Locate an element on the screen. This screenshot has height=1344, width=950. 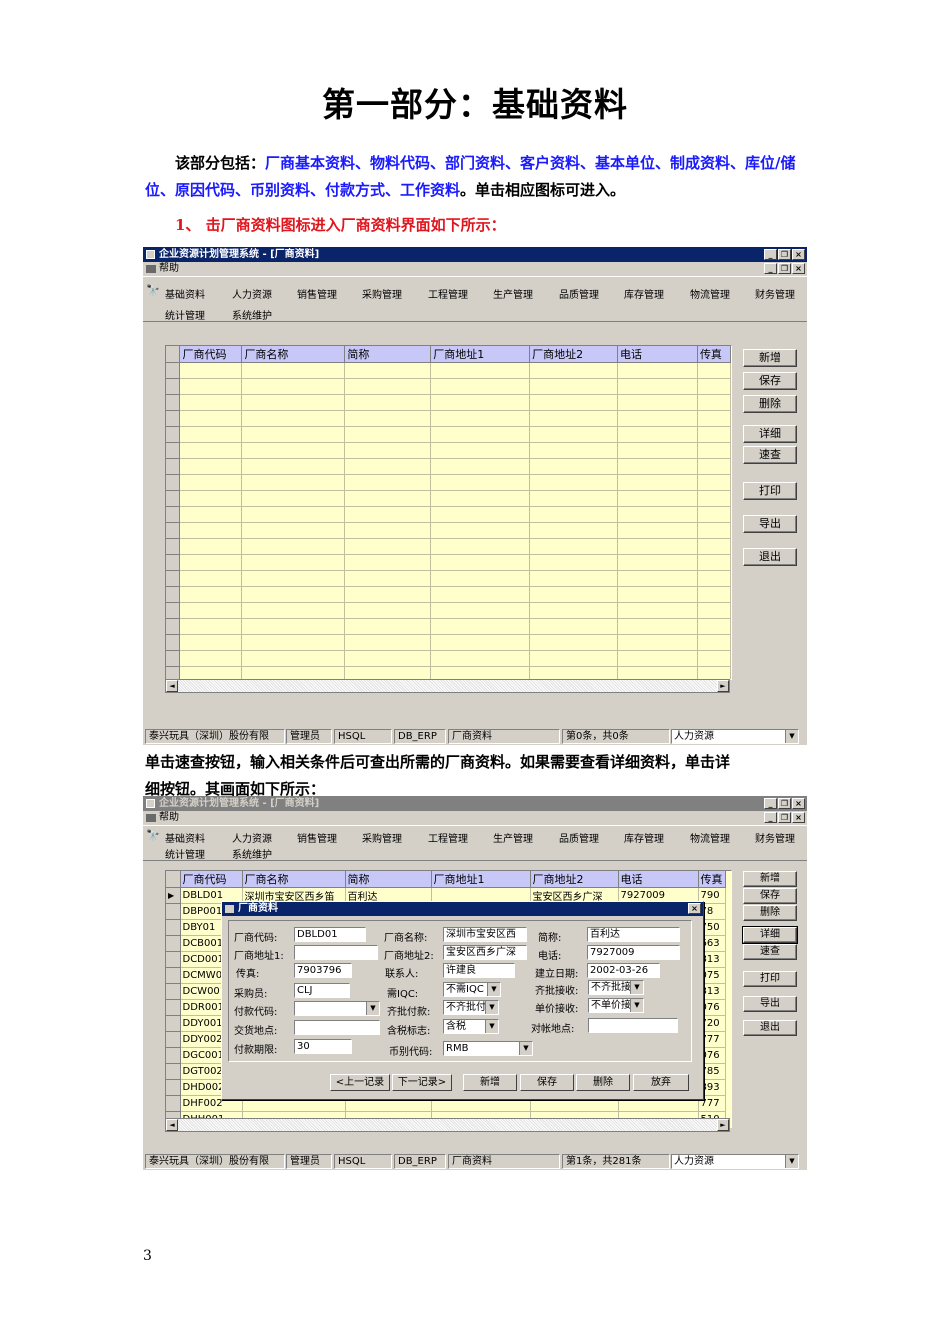
payment-terms-field: 30 is located at coordinates (323, 1046).